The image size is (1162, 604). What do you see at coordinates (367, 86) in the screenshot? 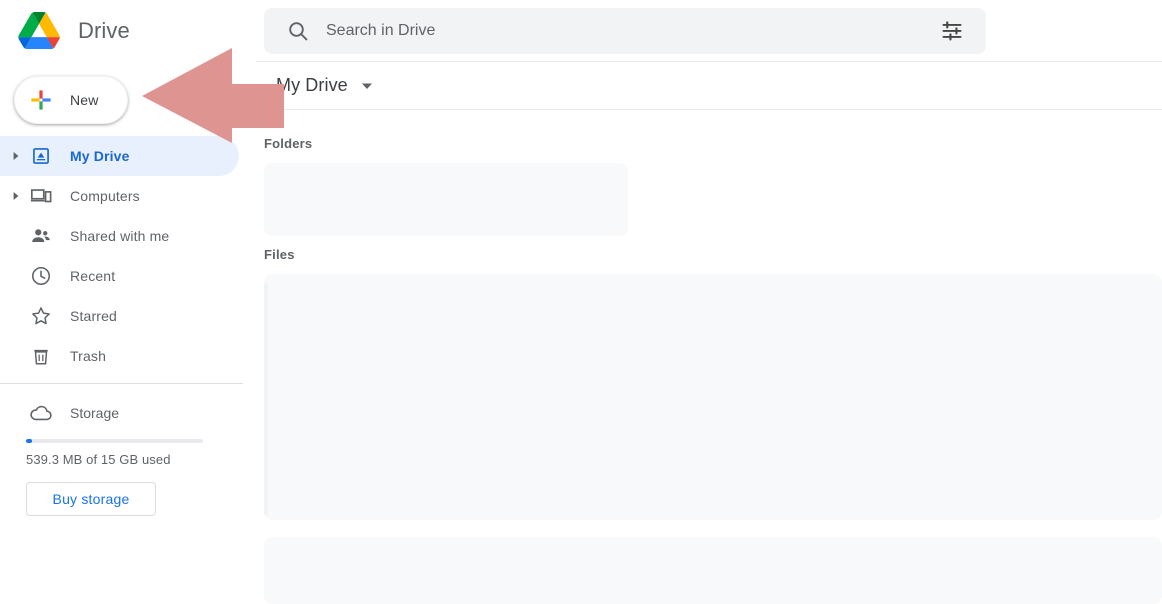
I see `chevron-down-icon` at bounding box center [367, 86].